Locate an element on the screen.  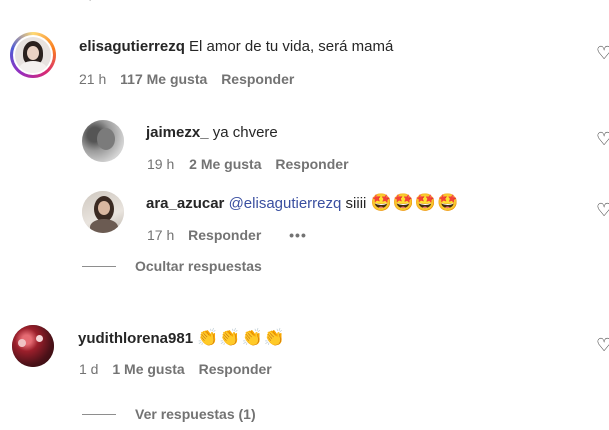
mention-link: @elisagutierrezq is located at coordinates (285, 203).